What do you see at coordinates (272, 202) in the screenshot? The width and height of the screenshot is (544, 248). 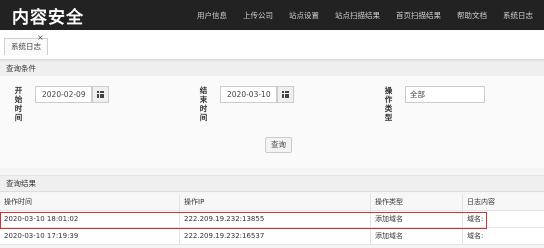 I see `table-header-row: 操作时间 操作IP 操作类型 日志内容` at bounding box center [272, 202].